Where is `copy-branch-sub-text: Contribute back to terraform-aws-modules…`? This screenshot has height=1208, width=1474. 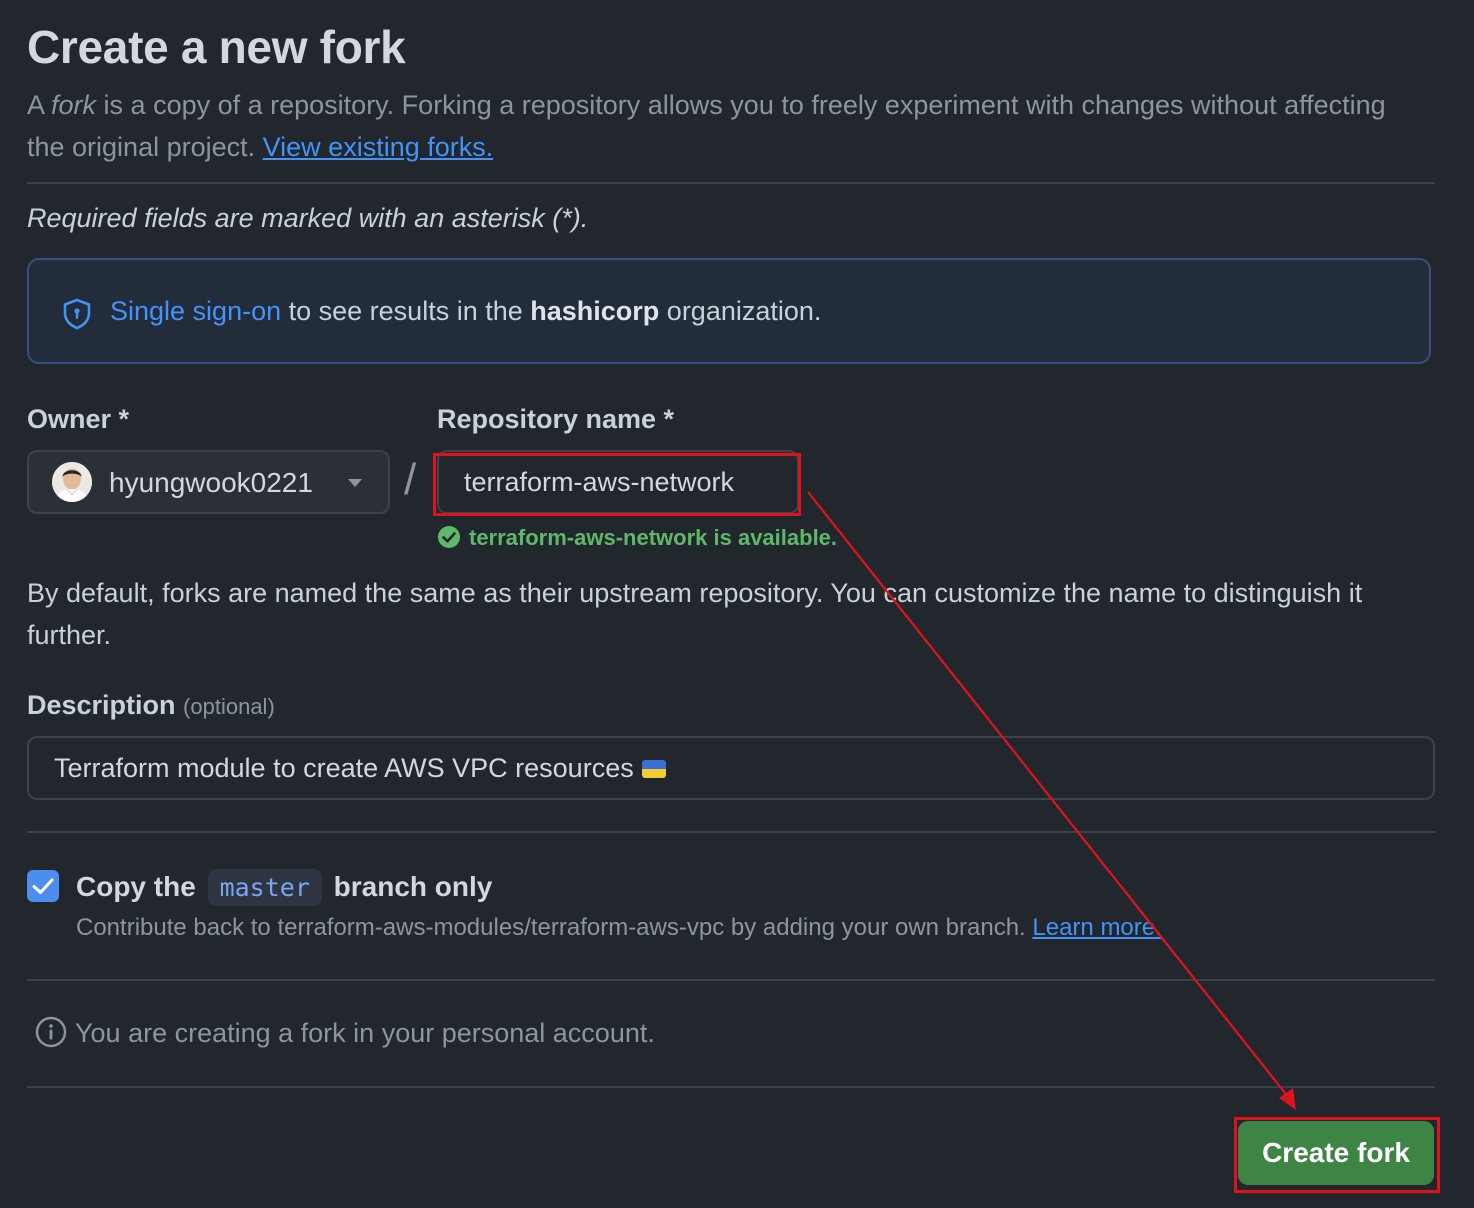 copy-branch-sub-text: Contribute back to terraform-aws-modules… is located at coordinates (554, 927).